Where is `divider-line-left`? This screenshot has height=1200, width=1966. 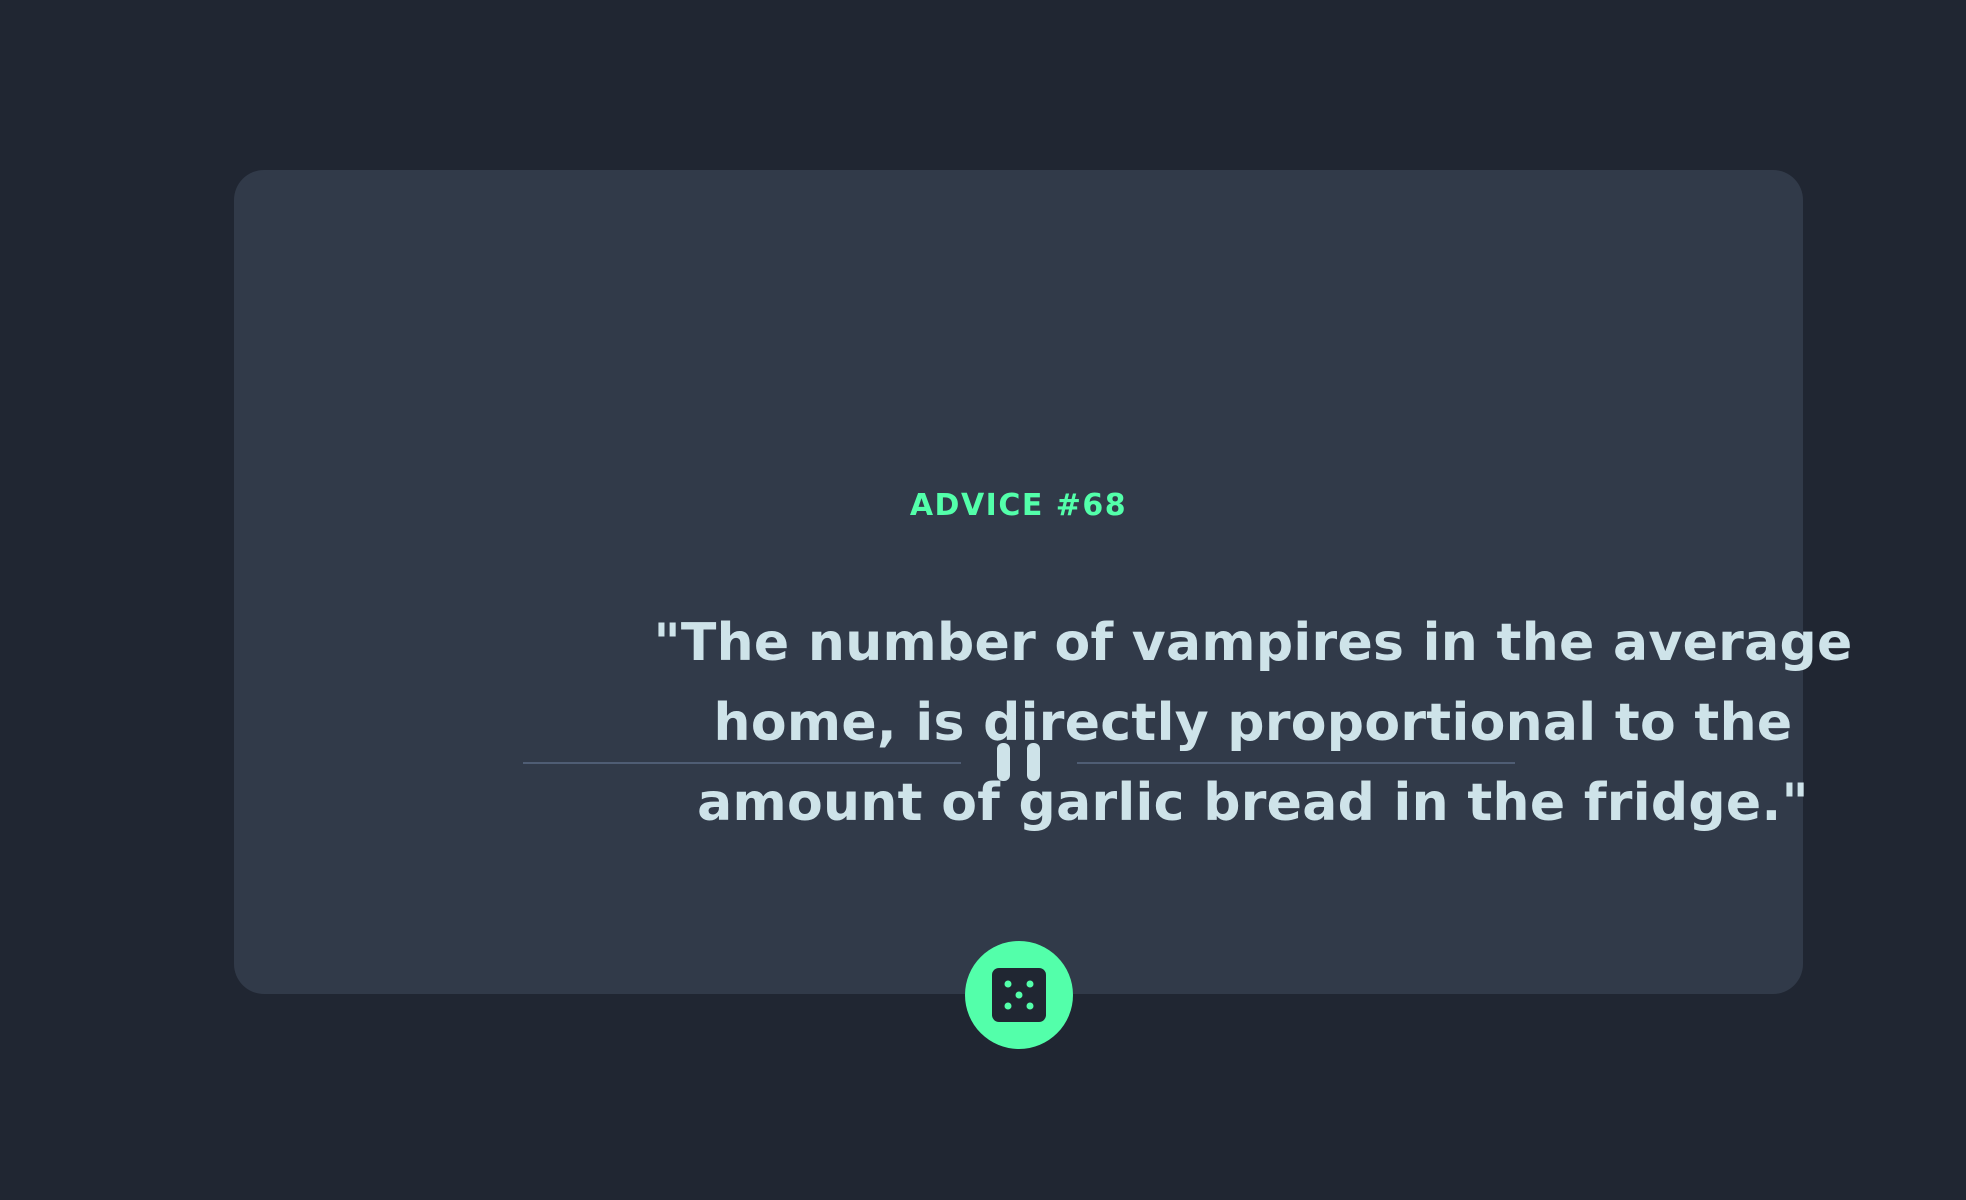
divider-line-left is located at coordinates (742, 763).